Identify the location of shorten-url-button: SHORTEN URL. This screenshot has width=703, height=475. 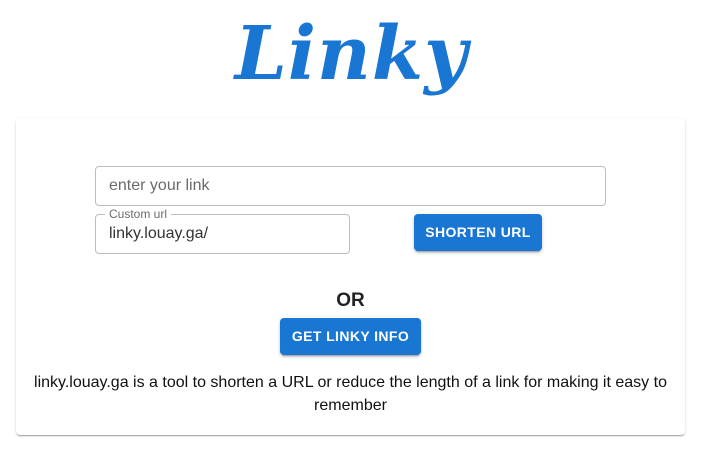
(478, 232).